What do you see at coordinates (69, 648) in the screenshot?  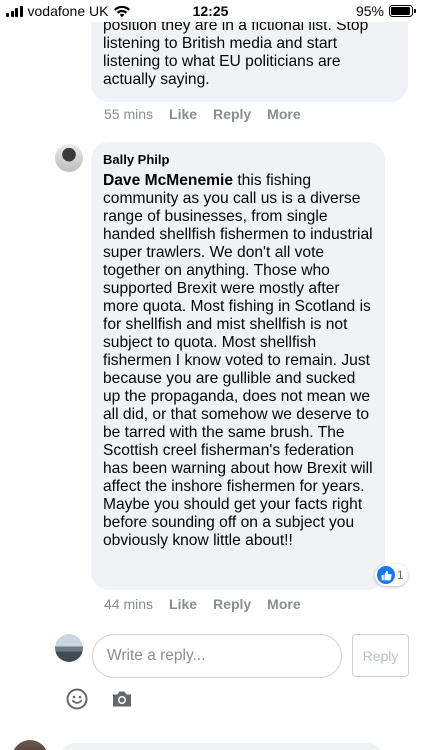 I see `user-avatar` at bounding box center [69, 648].